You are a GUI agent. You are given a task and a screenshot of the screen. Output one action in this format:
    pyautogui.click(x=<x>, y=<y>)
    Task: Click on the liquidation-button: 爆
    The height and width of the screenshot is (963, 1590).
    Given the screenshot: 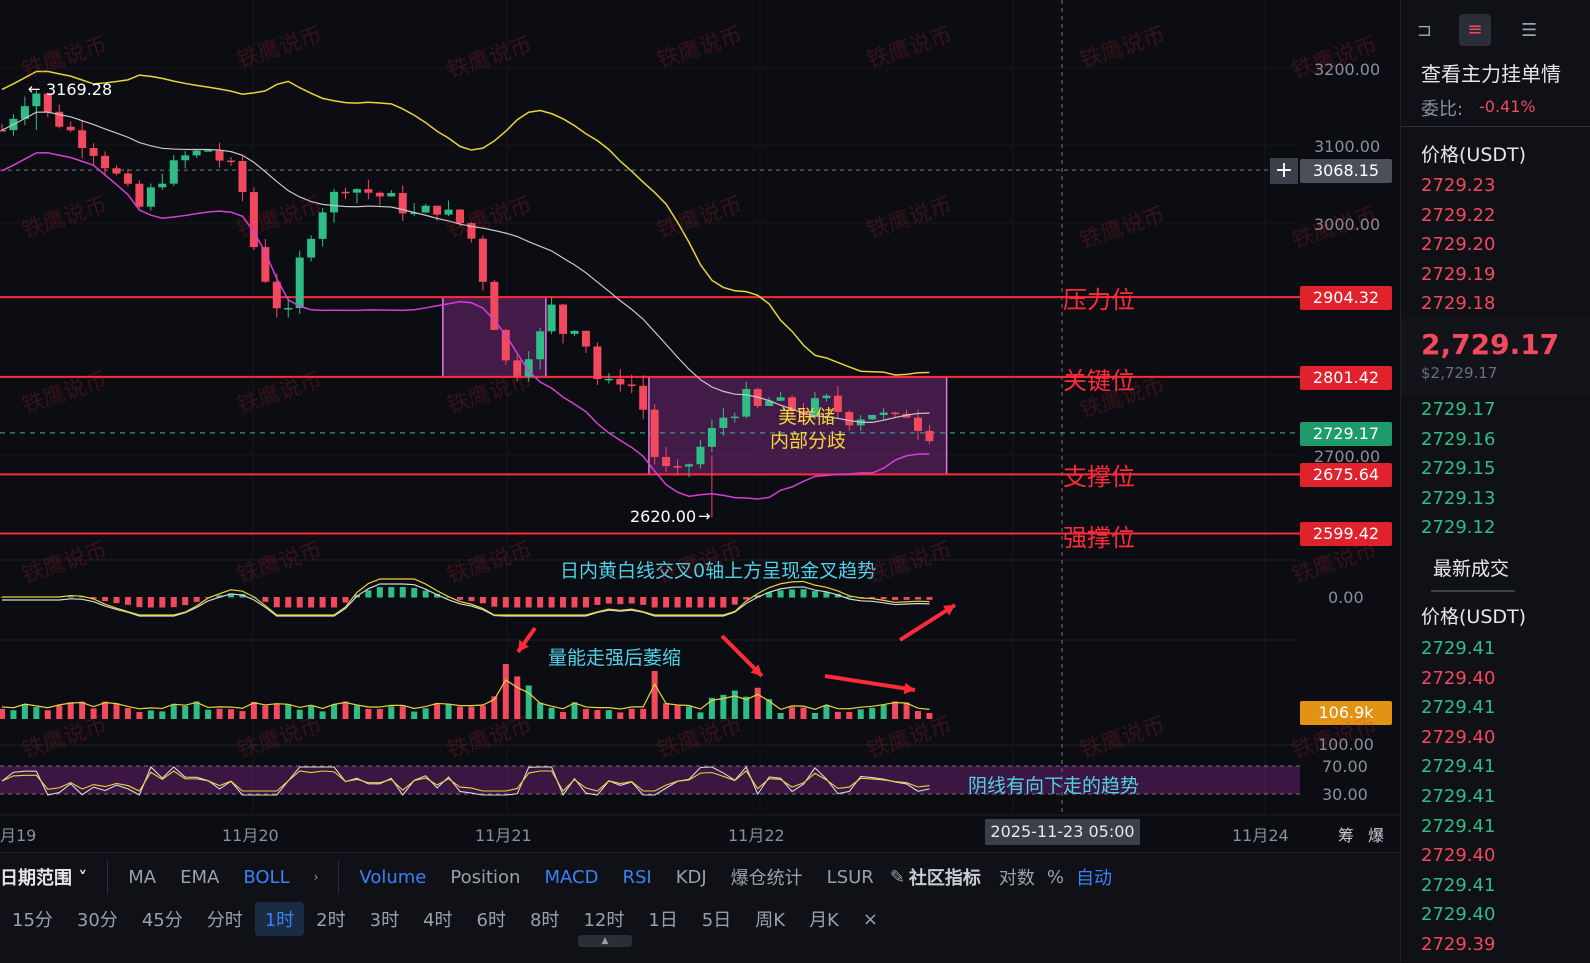 What is the action you would take?
    pyautogui.click(x=1376, y=834)
    